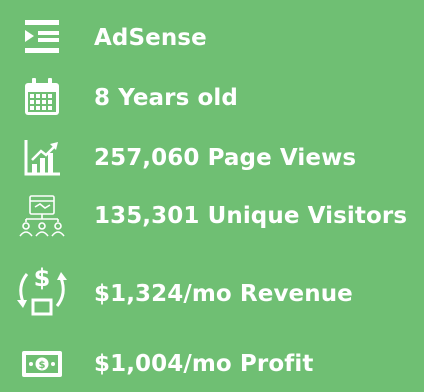 This screenshot has height=392, width=424. Describe the element at coordinates (204, 364) in the screenshot. I see `profit-label: $1,004/mo Profit` at that location.